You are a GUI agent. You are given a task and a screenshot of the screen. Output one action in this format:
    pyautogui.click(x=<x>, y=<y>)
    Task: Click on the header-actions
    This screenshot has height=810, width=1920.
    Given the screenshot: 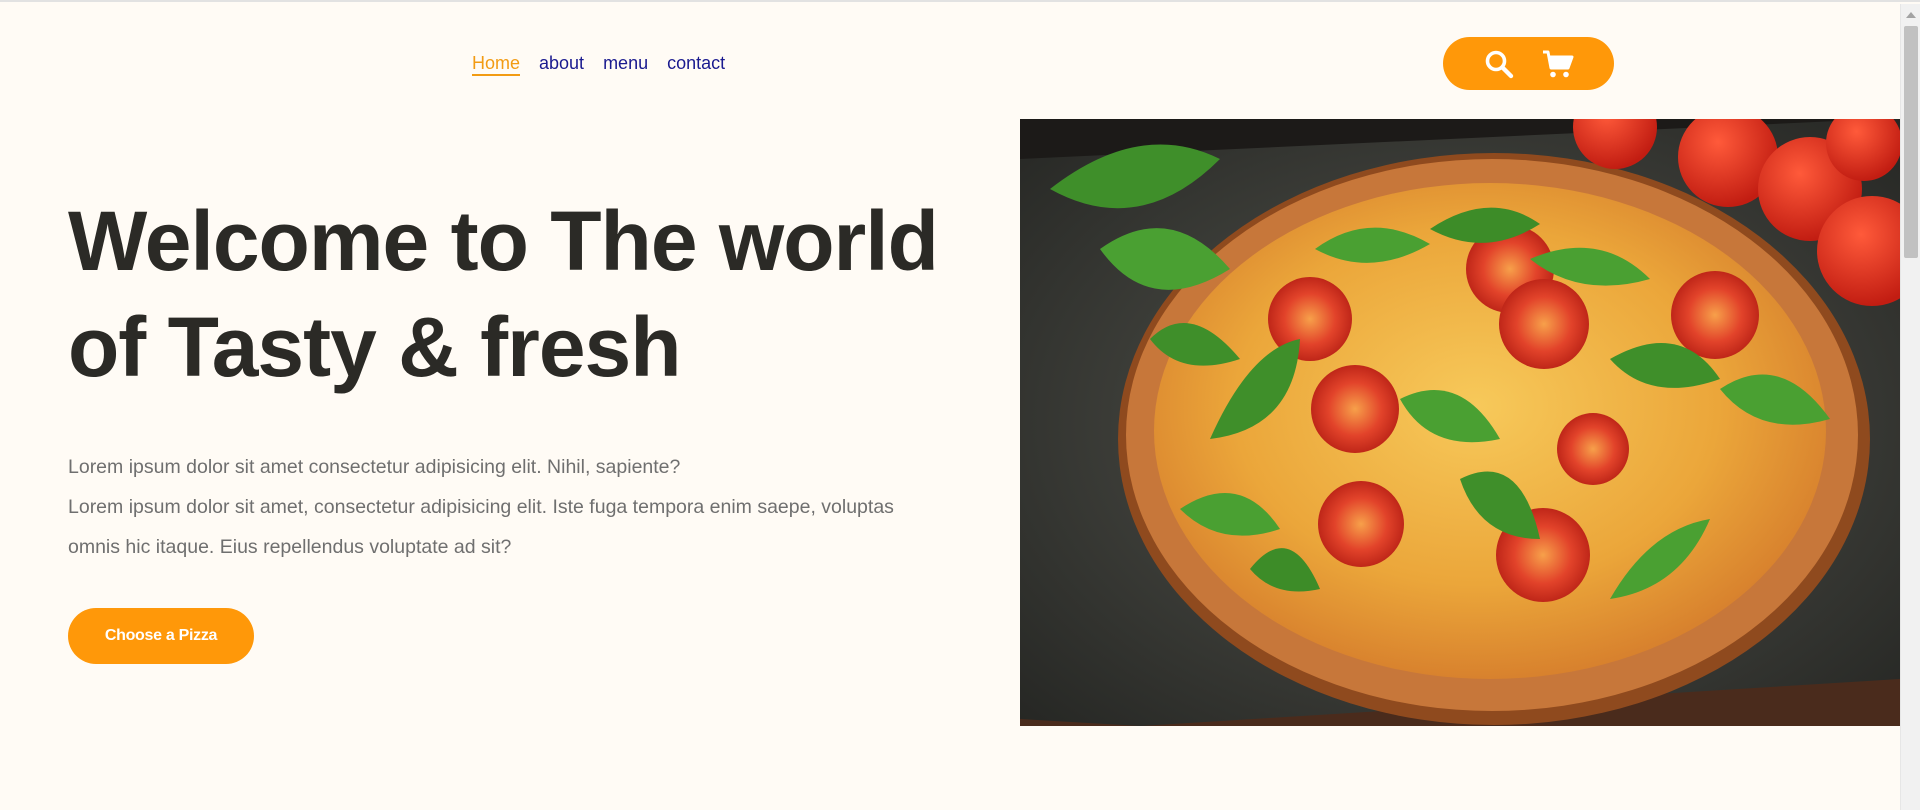 What is the action you would take?
    pyautogui.click(x=1528, y=63)
    